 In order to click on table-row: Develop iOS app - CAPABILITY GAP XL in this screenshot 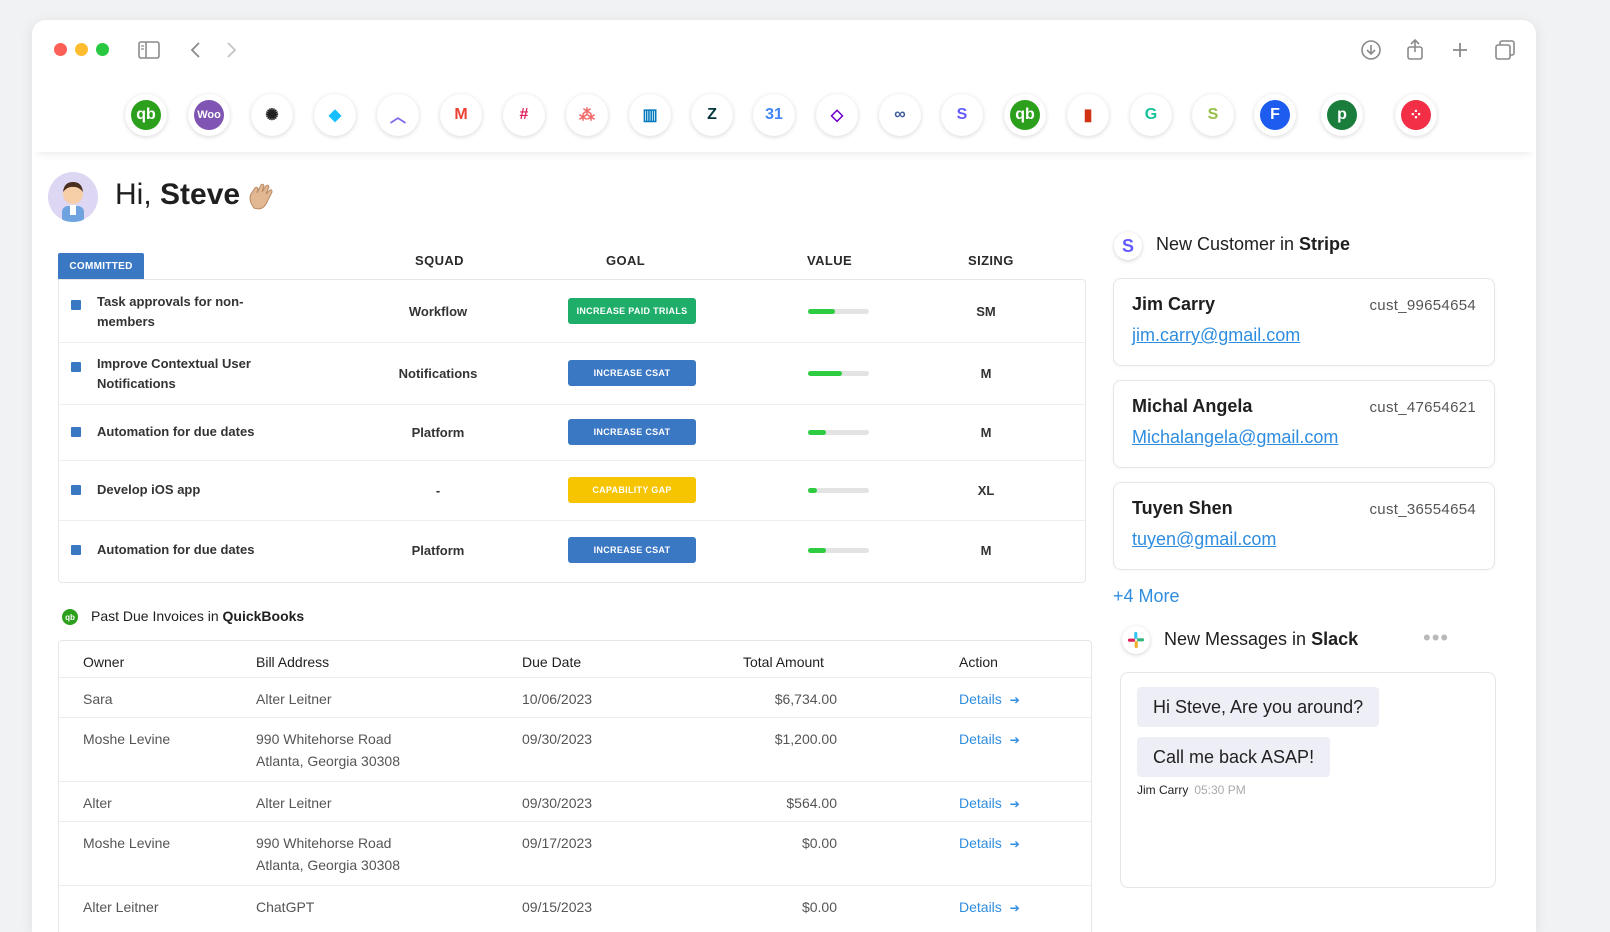, I will do `click(572, 490)`.